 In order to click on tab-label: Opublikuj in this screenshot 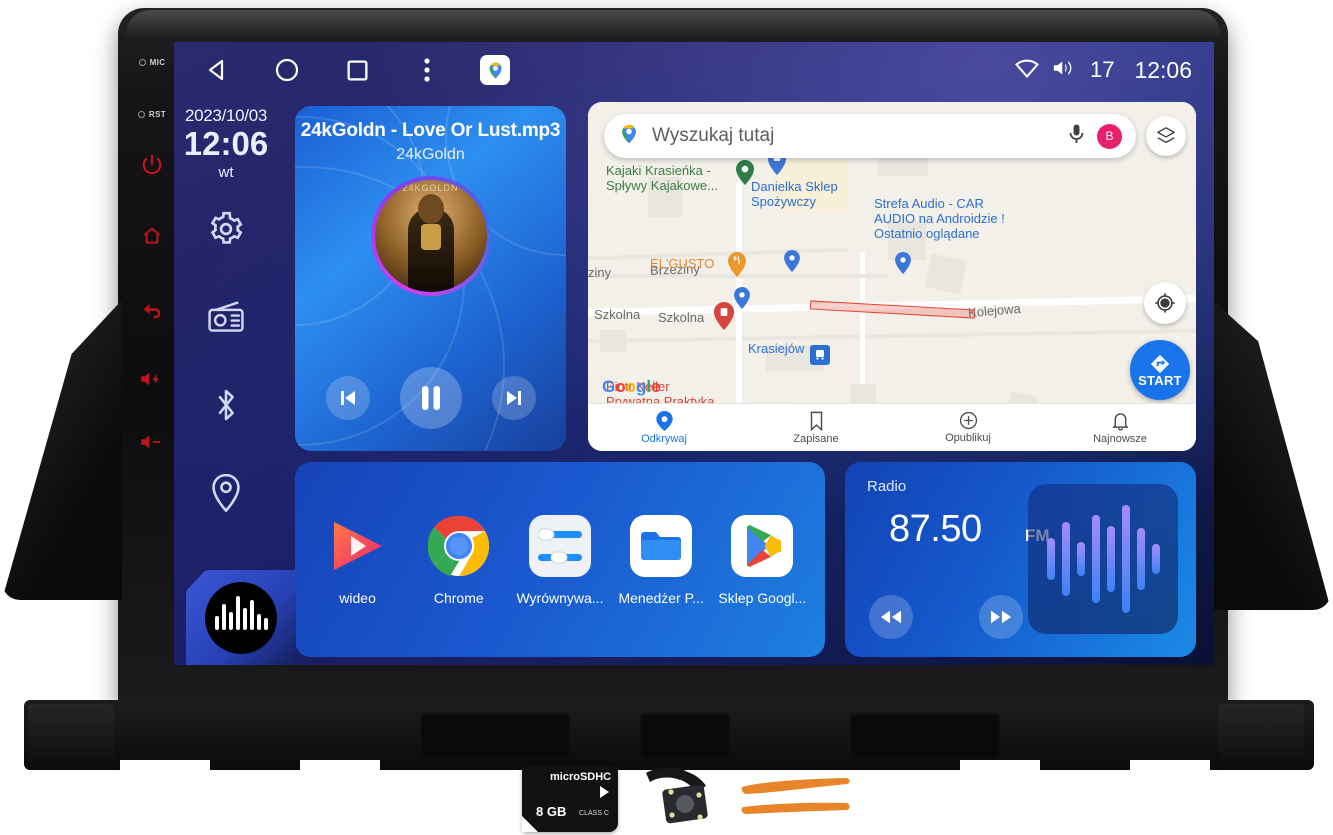, I will do `click(968, 438)`.